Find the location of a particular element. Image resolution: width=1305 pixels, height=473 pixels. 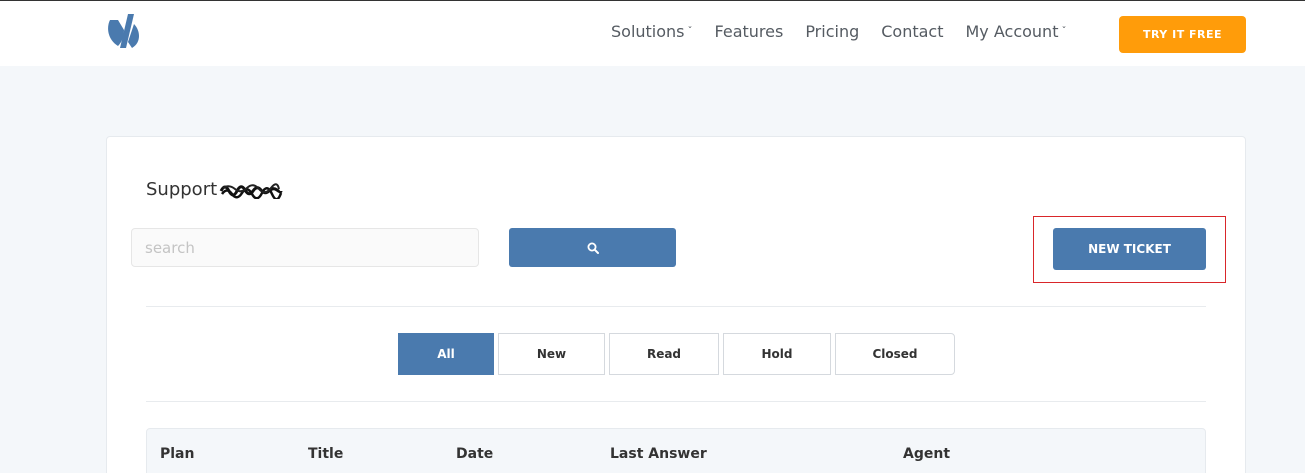

nav-features: Features is located at coordinates (749, 31).